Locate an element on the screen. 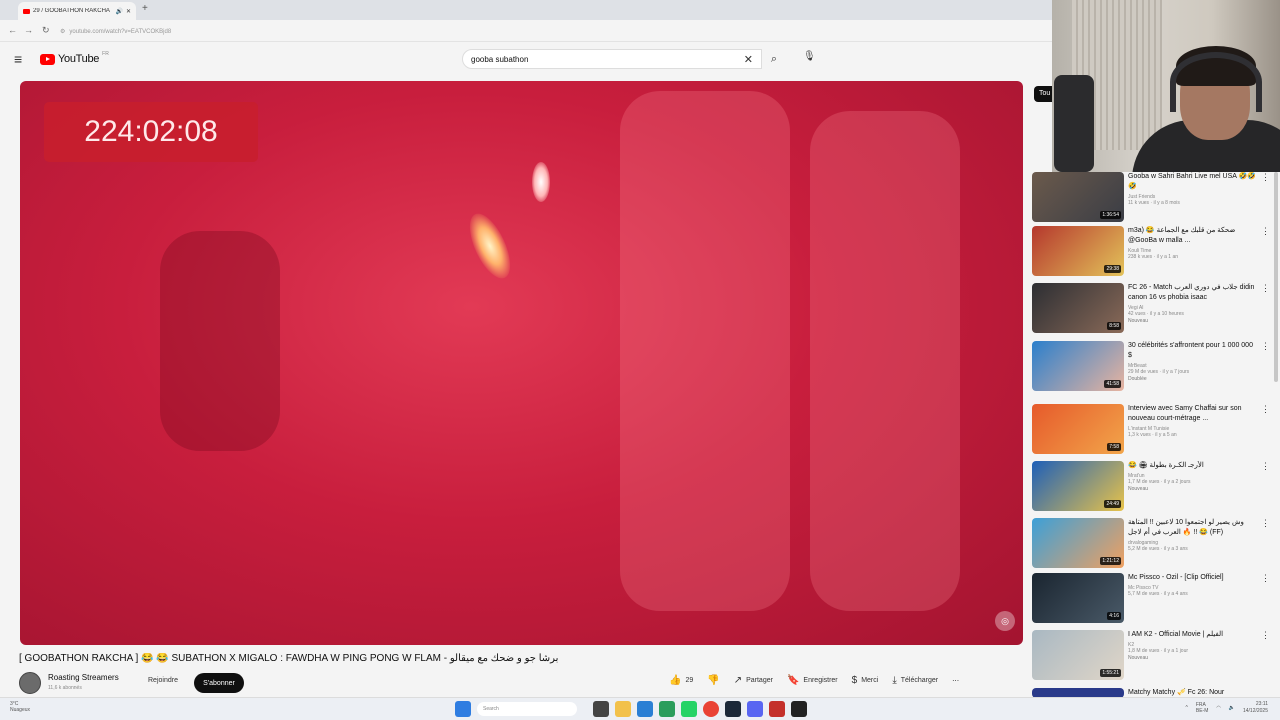 This screenshot has width=1280, height=720. channel-name: Roasting Streamers is located at coordinates (83, 677).